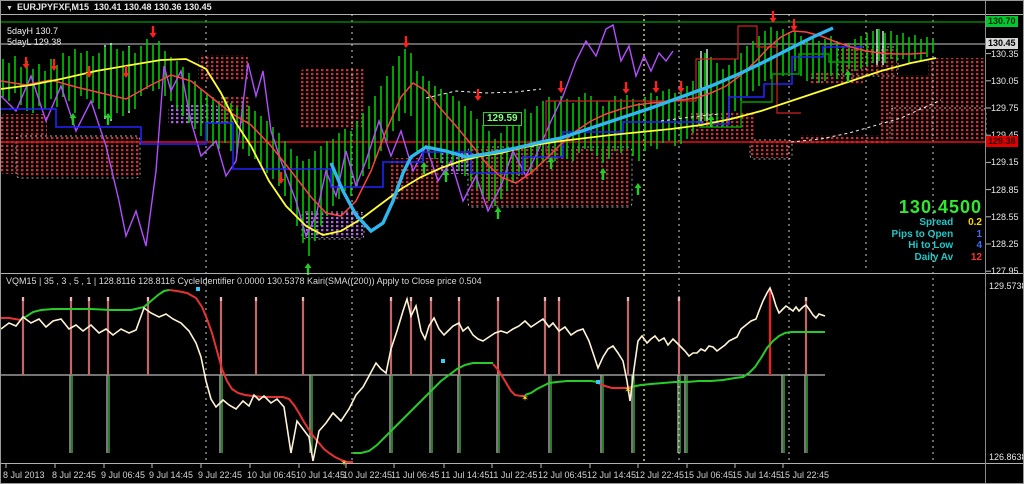 The image size is (1024, 484). I want to click on daily-av-row: Daily Av 12, so click(937, 258).